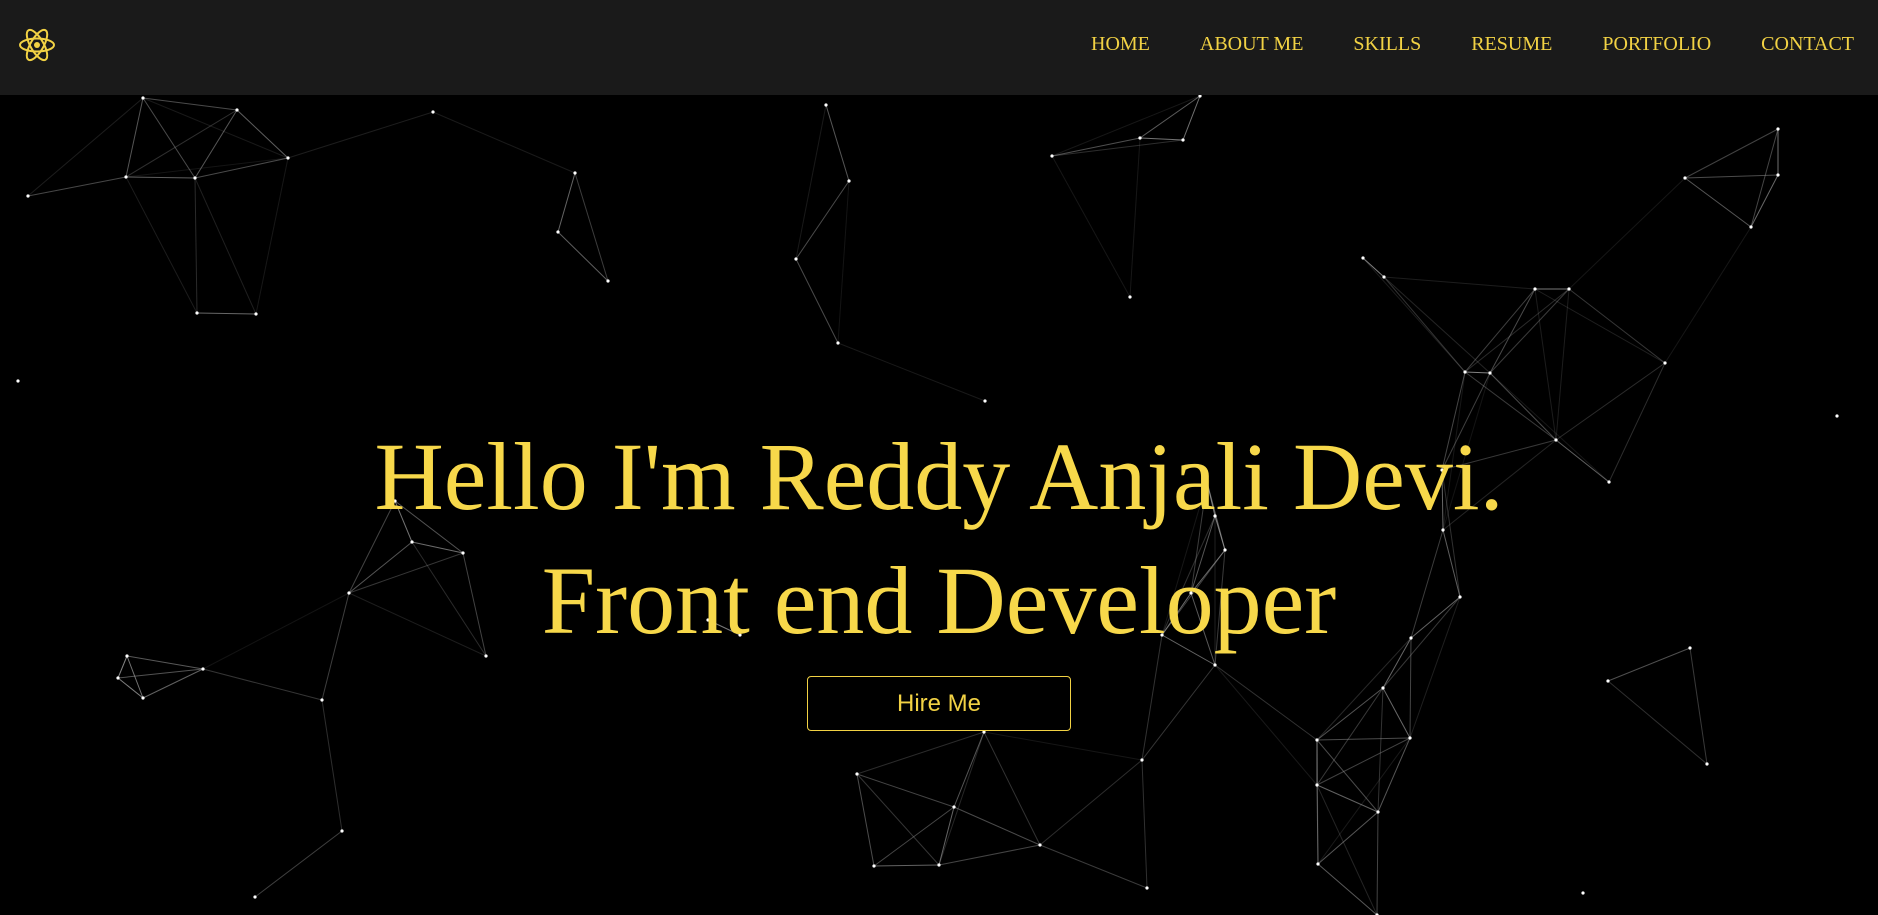  Describe the element at coordinates (939, 600) in the screenshot. I see `hero-role: Front end Developer` at that location.